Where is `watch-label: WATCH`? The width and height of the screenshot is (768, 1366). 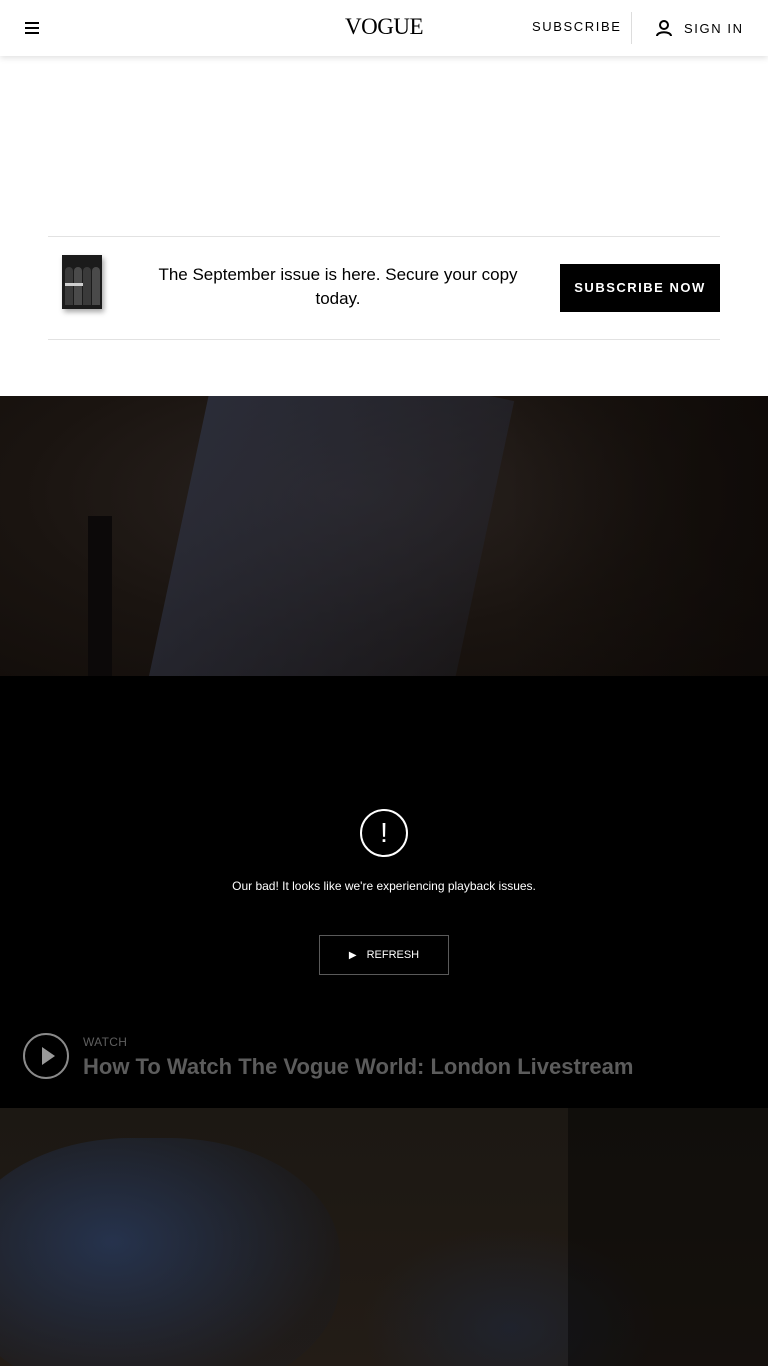
watch-label: WATCH is located at coordinates (105, 1042).